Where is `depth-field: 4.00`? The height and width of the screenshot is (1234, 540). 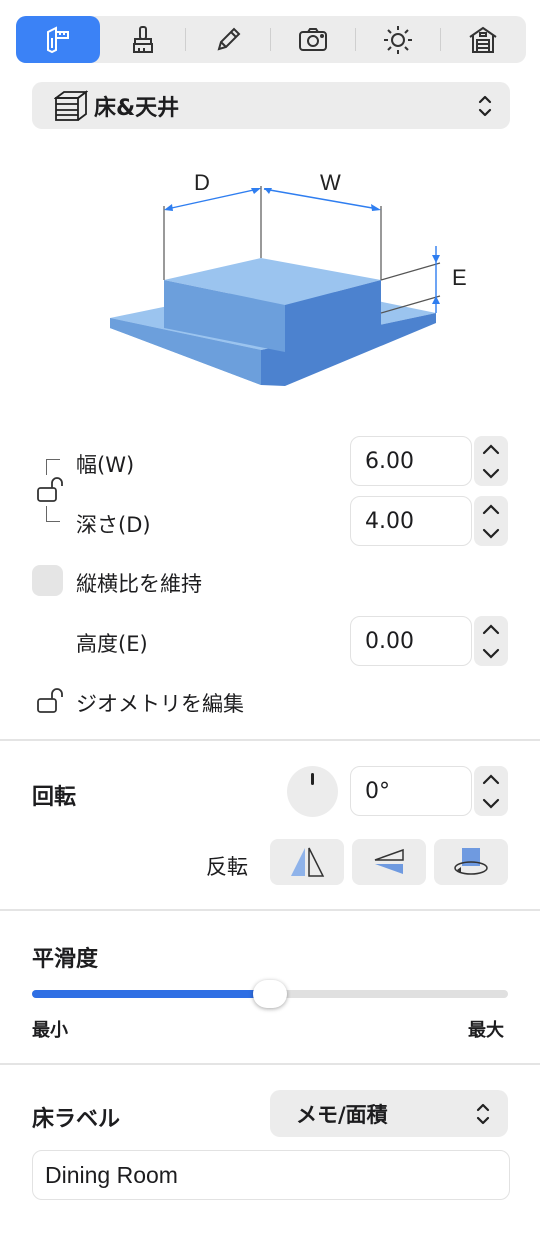
depth-field: 4.00 is located at coordinates (411, 521).